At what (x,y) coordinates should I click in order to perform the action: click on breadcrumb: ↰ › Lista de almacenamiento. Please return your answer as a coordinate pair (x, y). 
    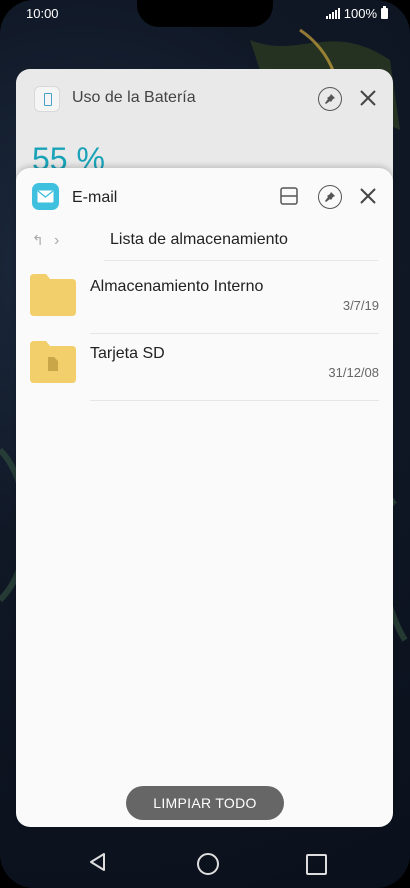
    Looking at the image, I should click on (205, 248).